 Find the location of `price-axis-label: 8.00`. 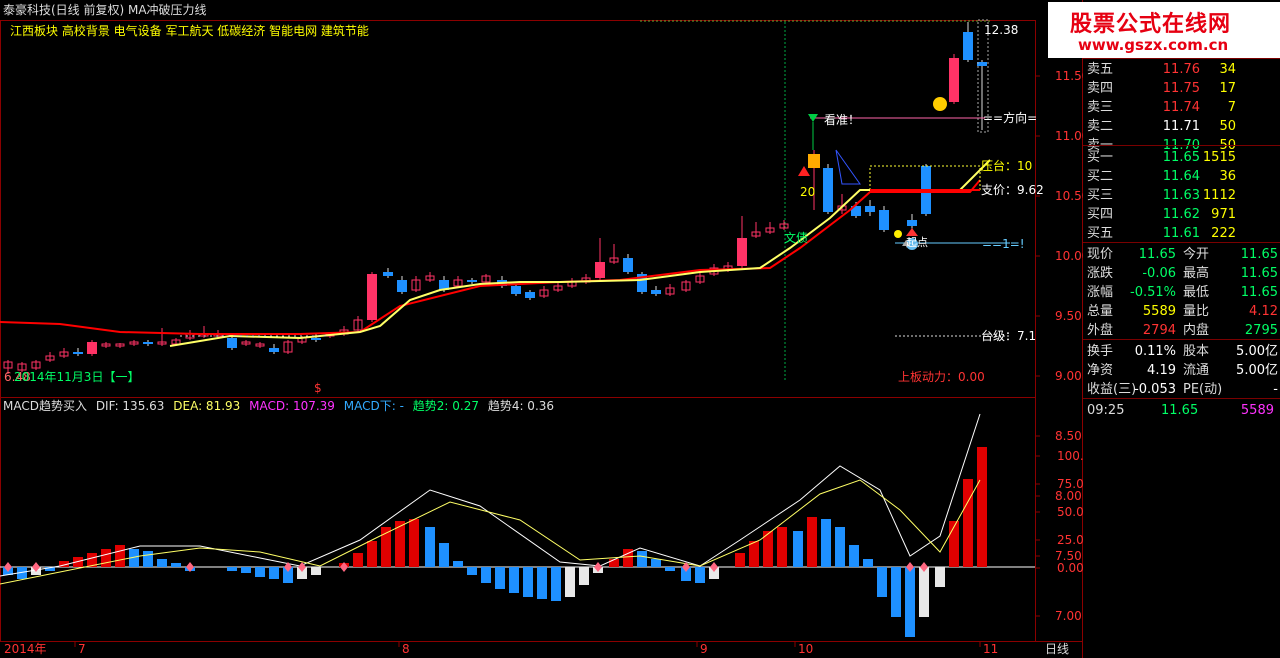

price-axis-label: 8.00 is located at coordinates (1068, 496).